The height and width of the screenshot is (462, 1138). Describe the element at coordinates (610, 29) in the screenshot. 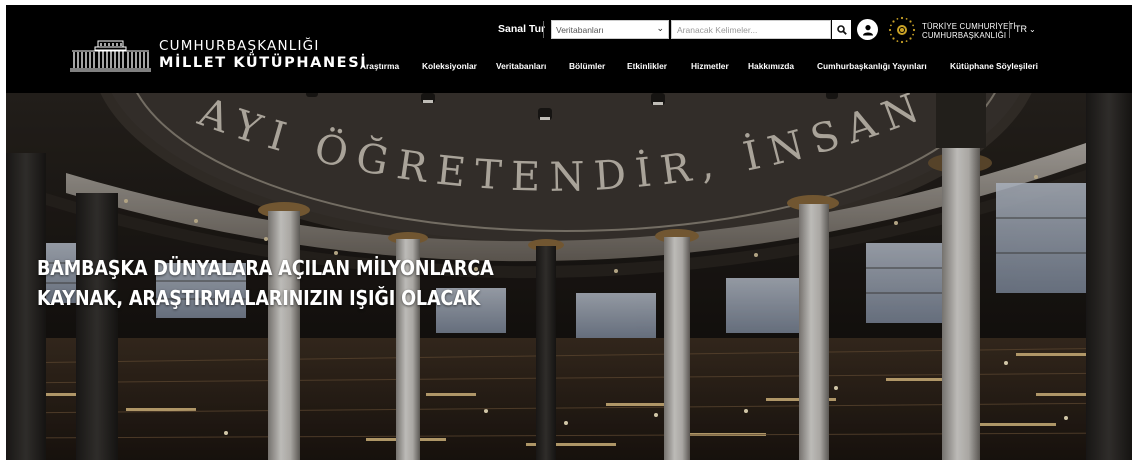

I see `database-select: Veritabanları ⌄` at that location.